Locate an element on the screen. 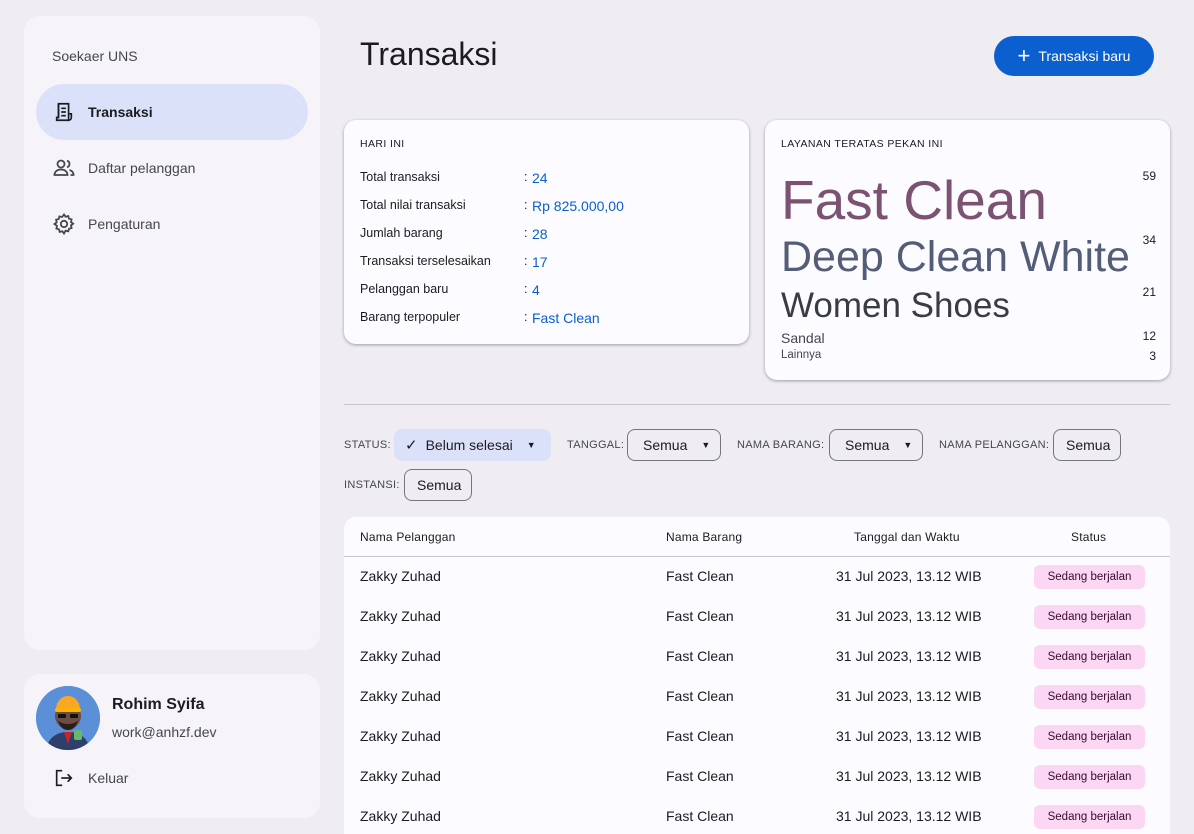  top-service-name: Women Shoes is located at coordinates (895, 305).